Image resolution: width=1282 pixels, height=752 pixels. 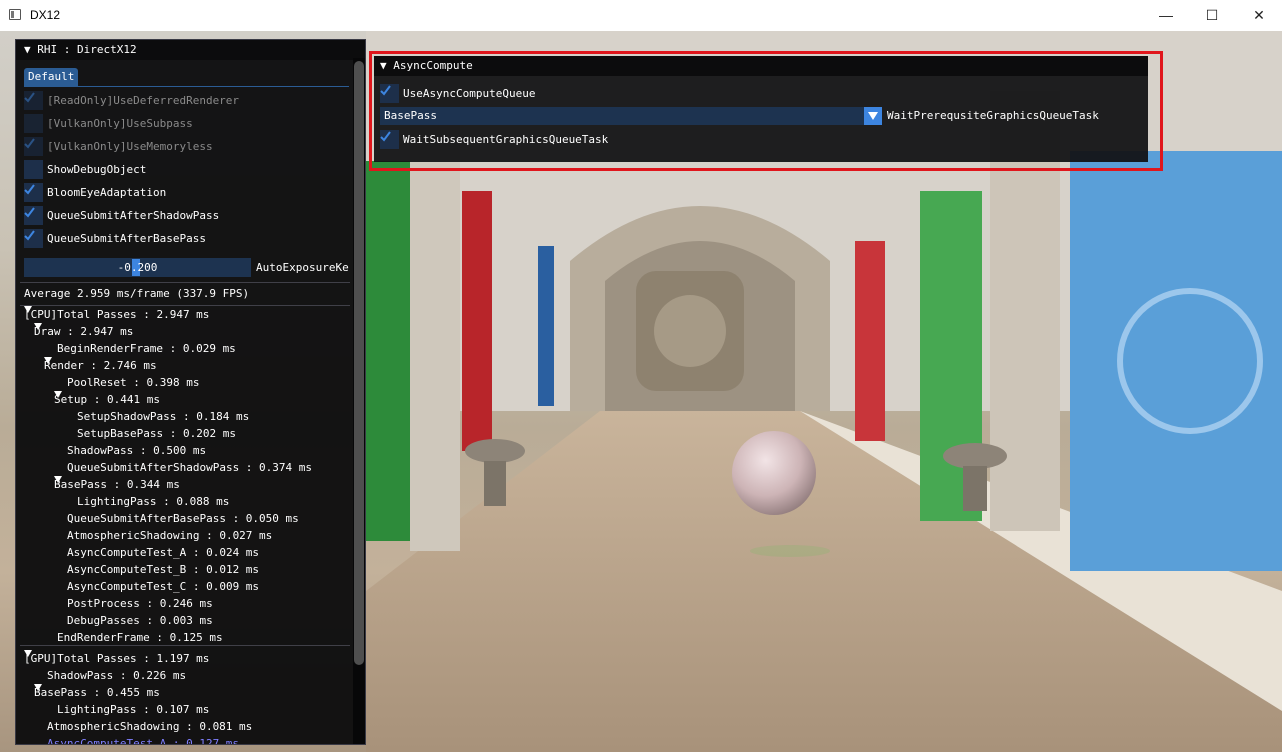 What do you see at coordinates (137, 293) in the screenshot?
I see `average-frame-time: Average 2.959 ms/frame (337.9 FPS)` at bounding box center [137, 293].